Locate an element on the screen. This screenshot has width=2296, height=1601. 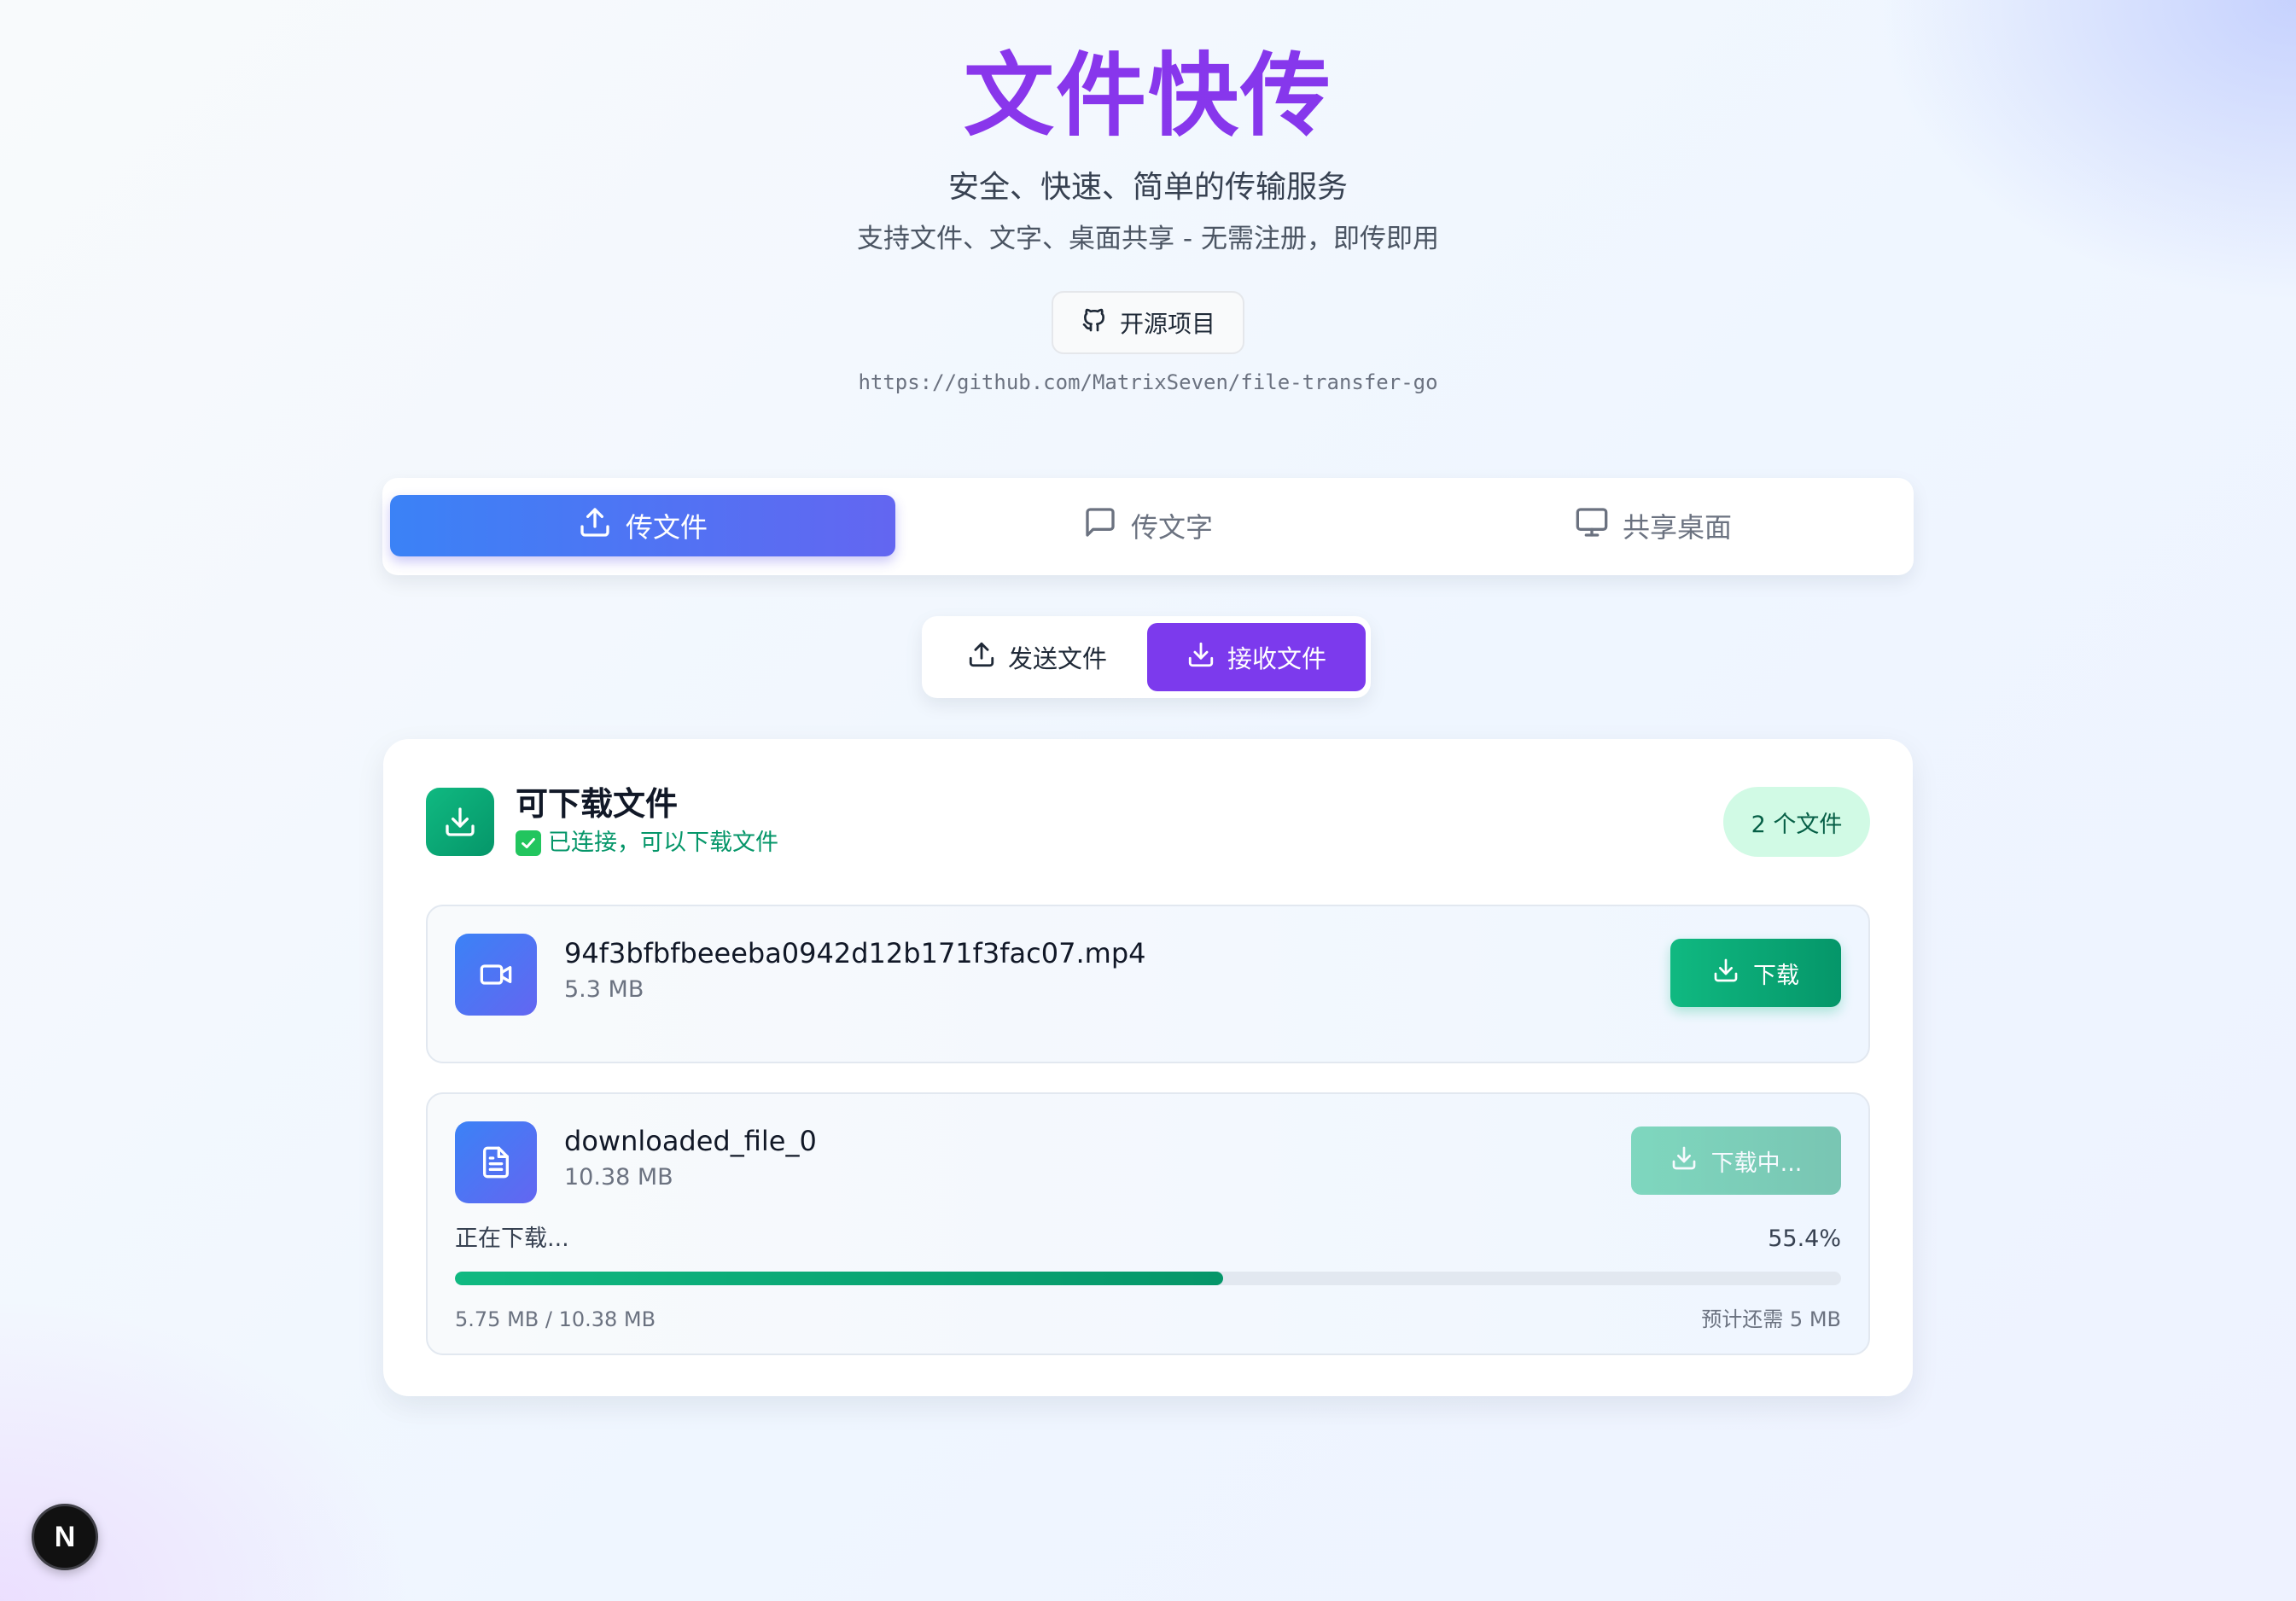
open-source-button: 开源项目 is located at coordinates (1148, 322).